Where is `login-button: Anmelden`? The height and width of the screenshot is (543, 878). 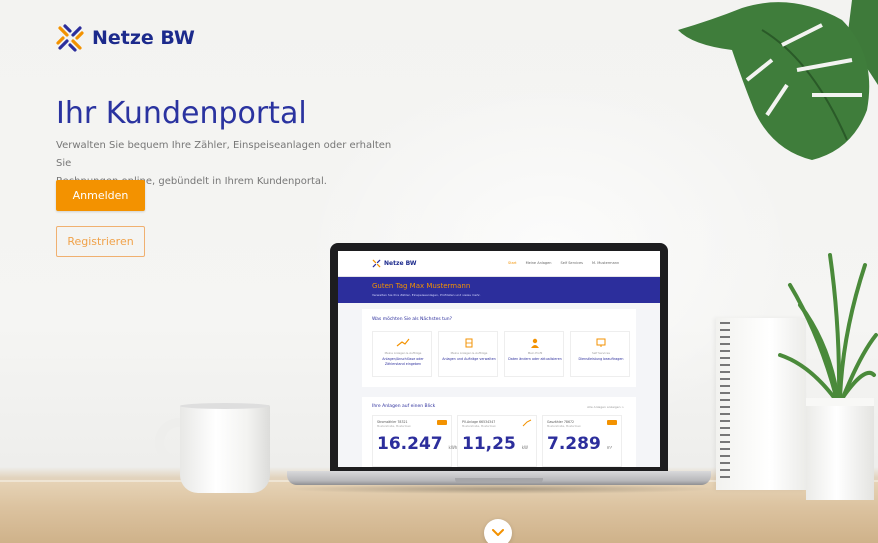 login-button: Anmelden is located at coordinates (100, 195).